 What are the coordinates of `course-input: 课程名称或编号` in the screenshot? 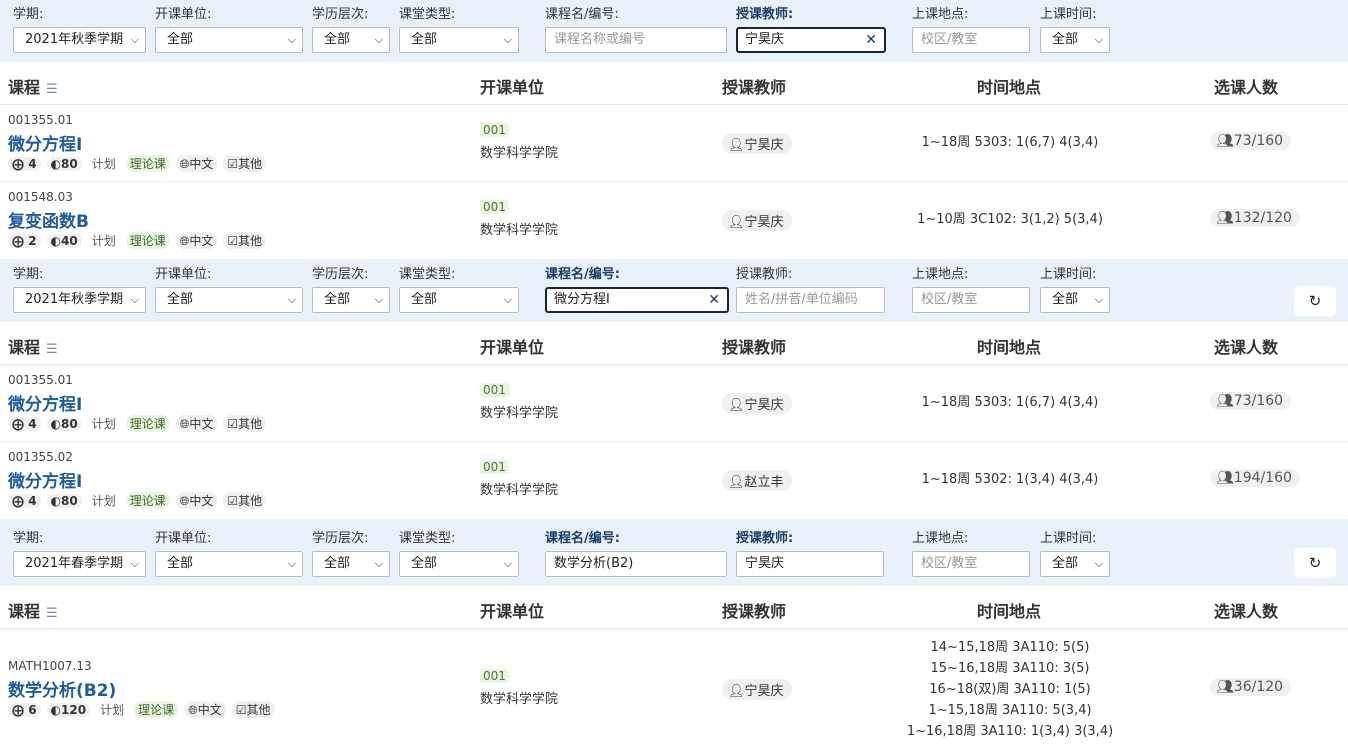 It's located at (636, 40).